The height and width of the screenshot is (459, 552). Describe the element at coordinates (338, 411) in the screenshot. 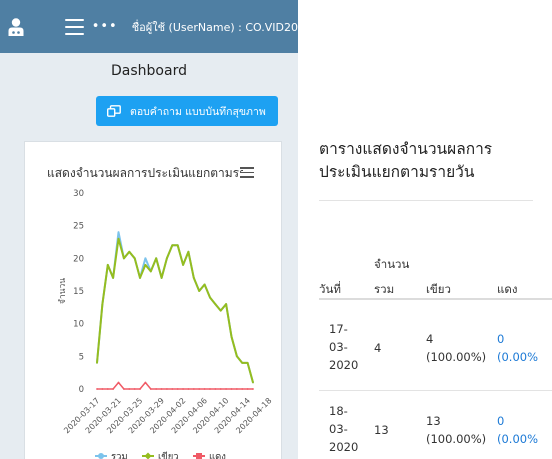

I see `date-line: 18-` at that location.